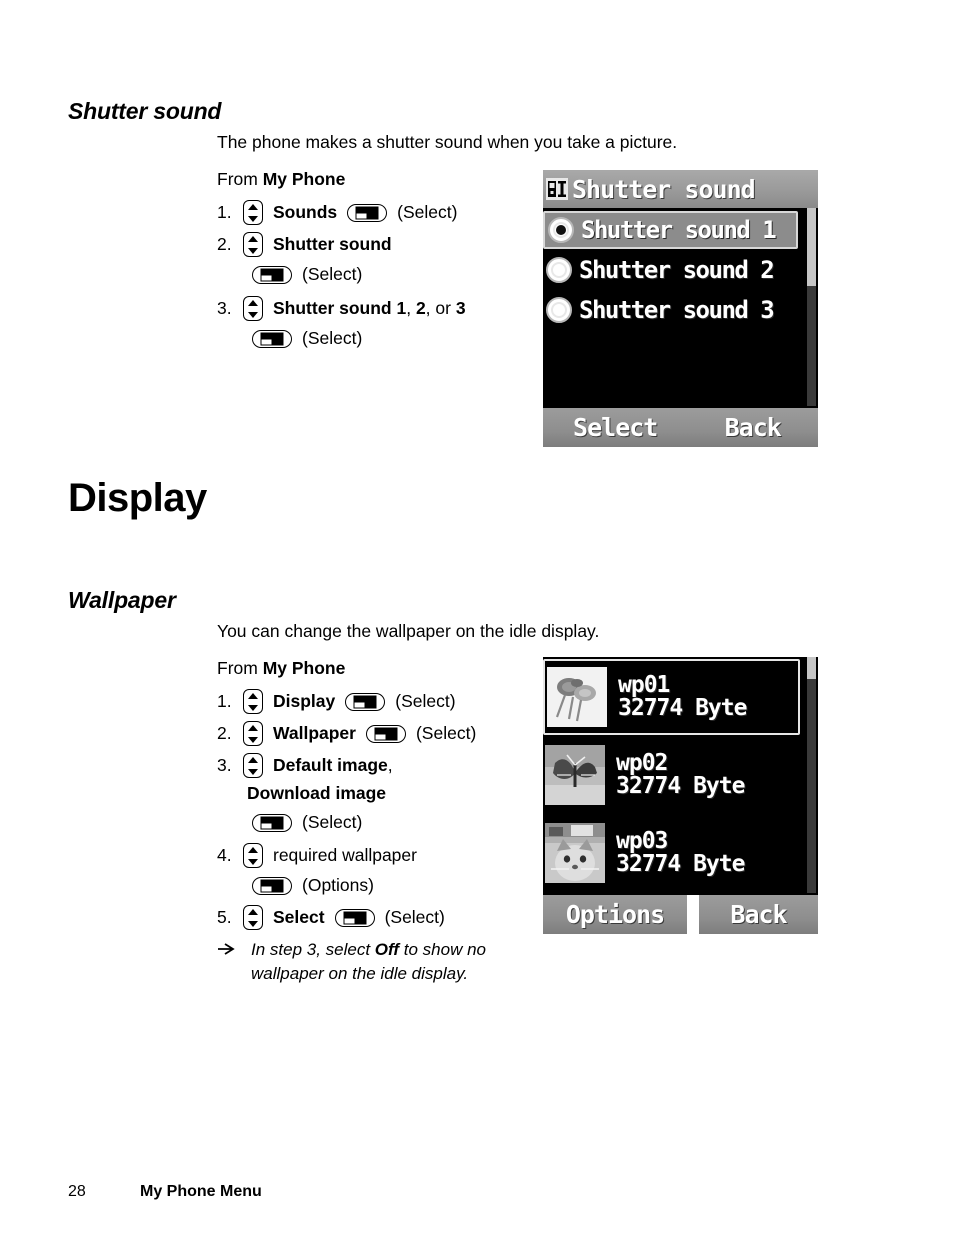 Image resolution: width=954 pixels, height=1240 pixels. I want to click on step-row-required-wallpaper: 4. required wallpaper, so click(317, 855).